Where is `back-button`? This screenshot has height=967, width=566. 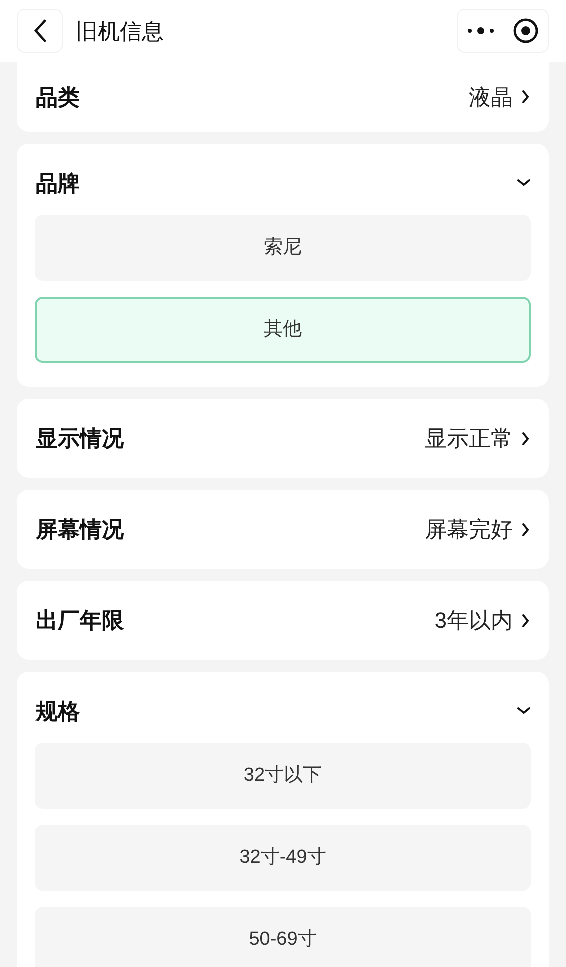
back-button is located at coordinates (40, 31).